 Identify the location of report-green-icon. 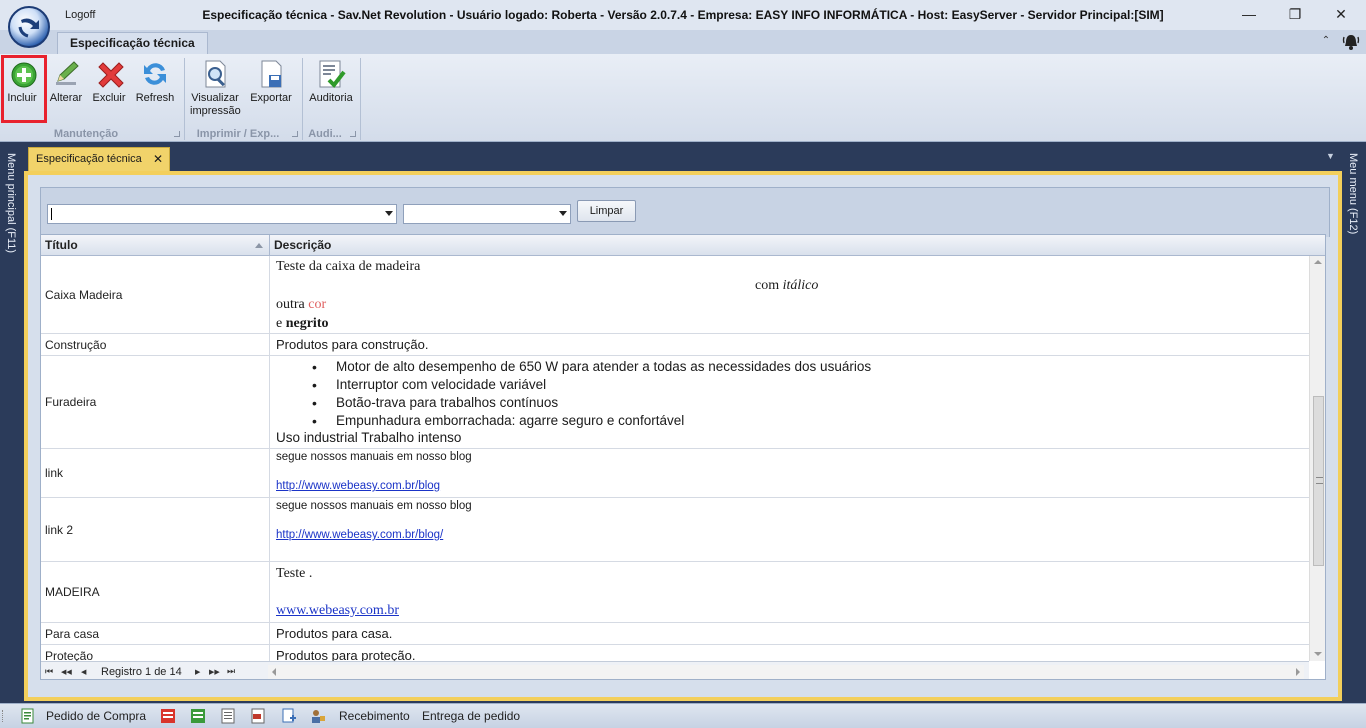
(198, 716).